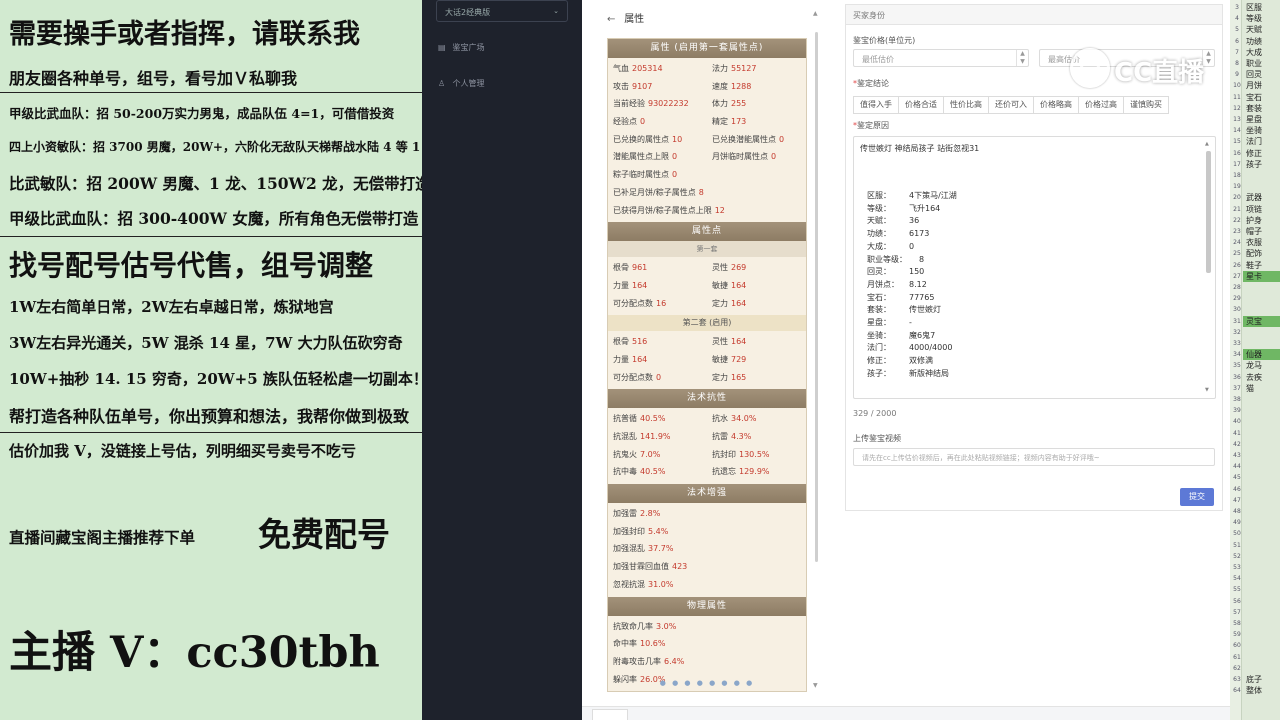 The image size is (1280, 720). What do you see at coordinates (1011, 105) in the screenshot?
I see `conclusion-option: 还价可入` at bounding box center [1011, 105].